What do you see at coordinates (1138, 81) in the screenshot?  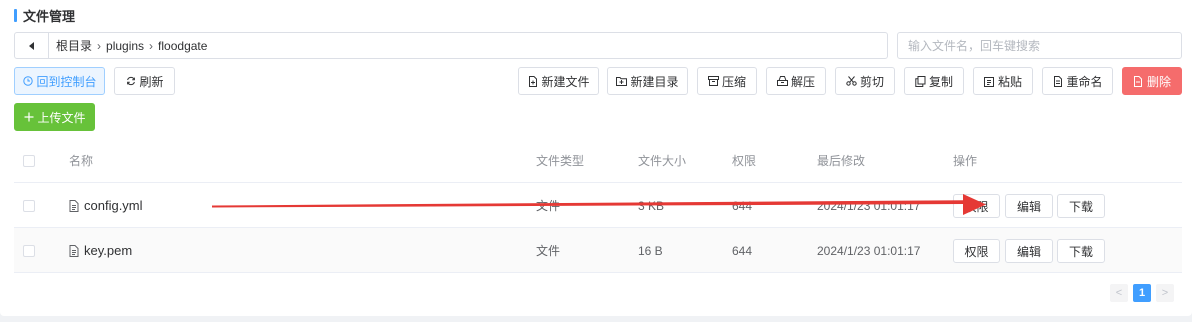 I see `trash-icon` at bounding box center [1138, 81].